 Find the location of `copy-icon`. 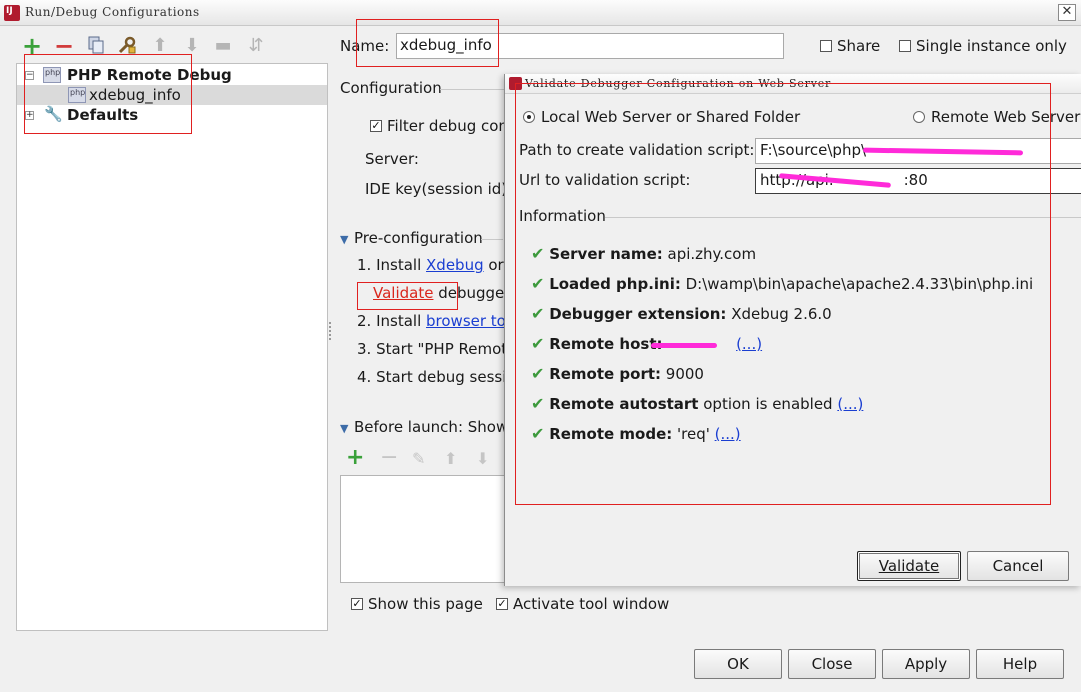

copy-icon is located at coordinates (96, 45).